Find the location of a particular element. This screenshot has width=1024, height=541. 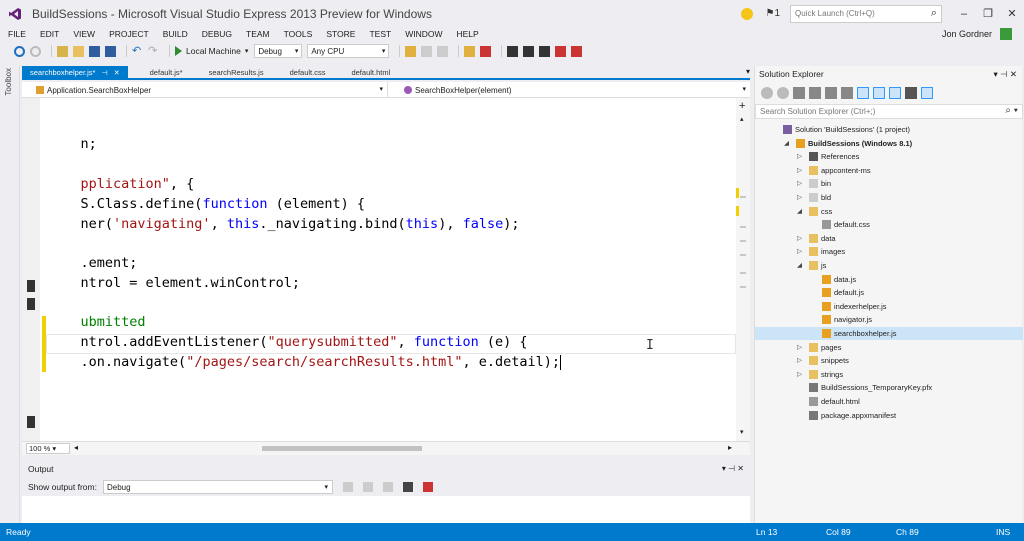

member-dropdown: SearchBoxHelper(element) ▾ is located at coordinates (569, 90).